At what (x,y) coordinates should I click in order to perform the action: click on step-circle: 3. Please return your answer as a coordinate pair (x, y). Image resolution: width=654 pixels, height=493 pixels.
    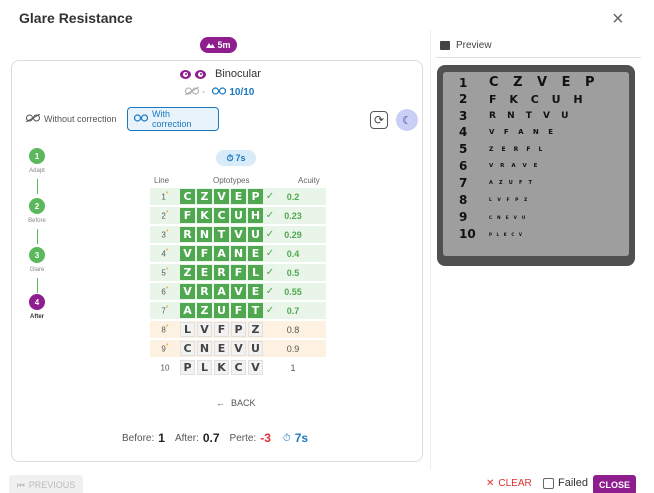
    Looking at the image, I should click on (37, 255).